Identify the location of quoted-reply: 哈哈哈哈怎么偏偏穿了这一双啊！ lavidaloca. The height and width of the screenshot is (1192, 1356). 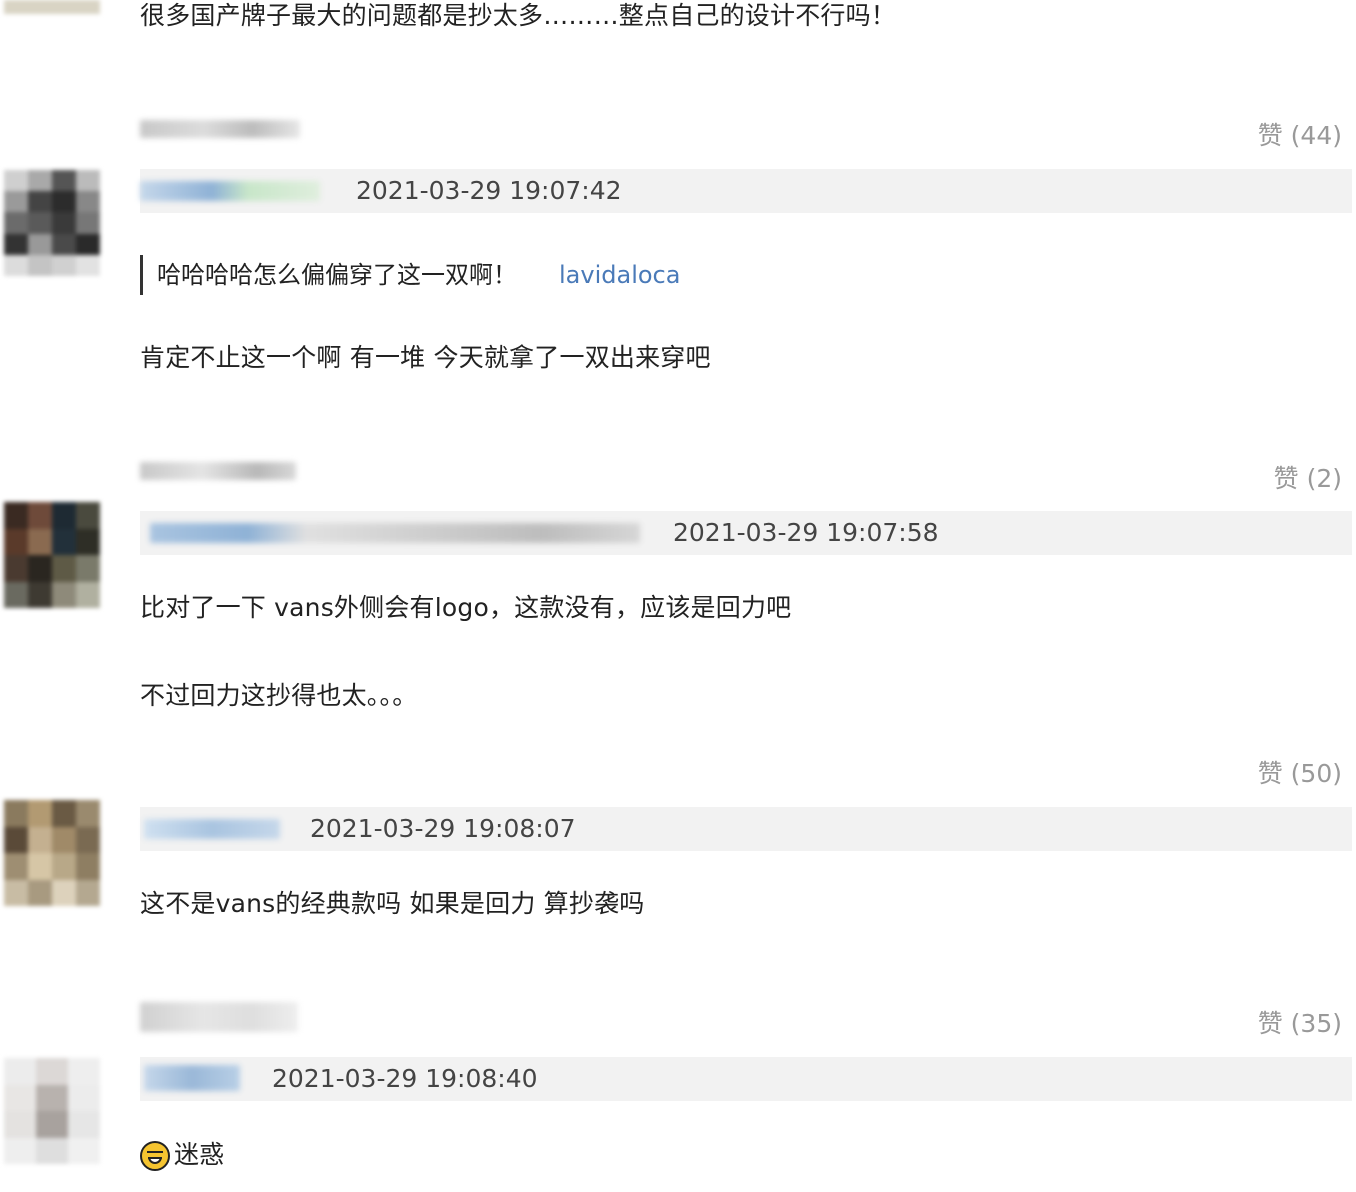
(410, 275).